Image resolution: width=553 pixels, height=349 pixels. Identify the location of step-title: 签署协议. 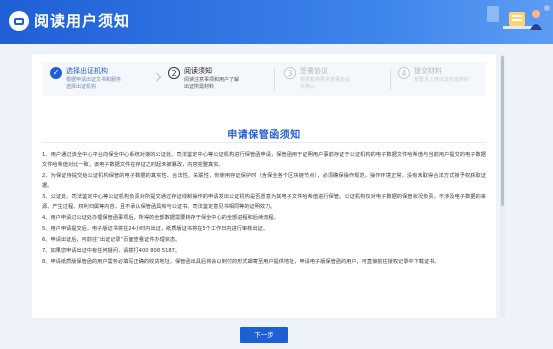
(314, 71).